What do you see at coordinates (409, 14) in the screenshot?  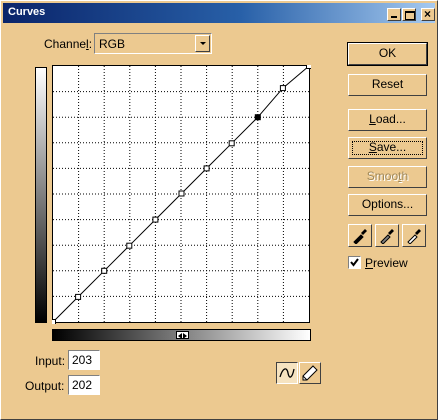 I see `maximize-icon` at bounding box center [409, 14].